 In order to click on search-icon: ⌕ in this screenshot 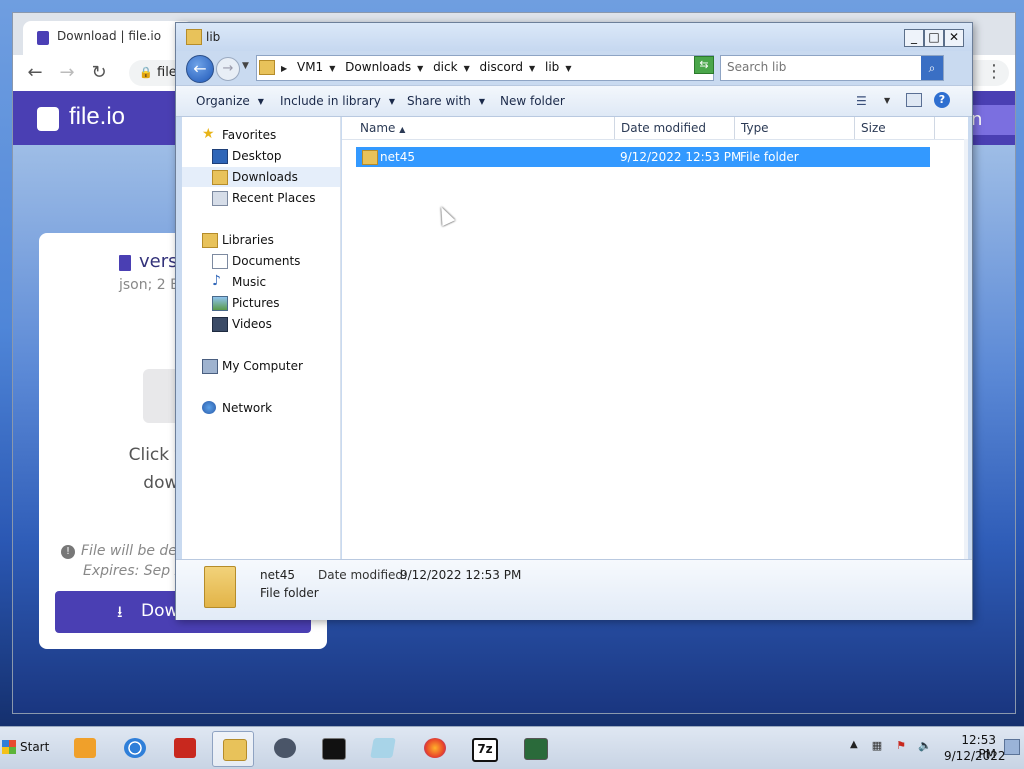, I will do `click(932, 68)`.